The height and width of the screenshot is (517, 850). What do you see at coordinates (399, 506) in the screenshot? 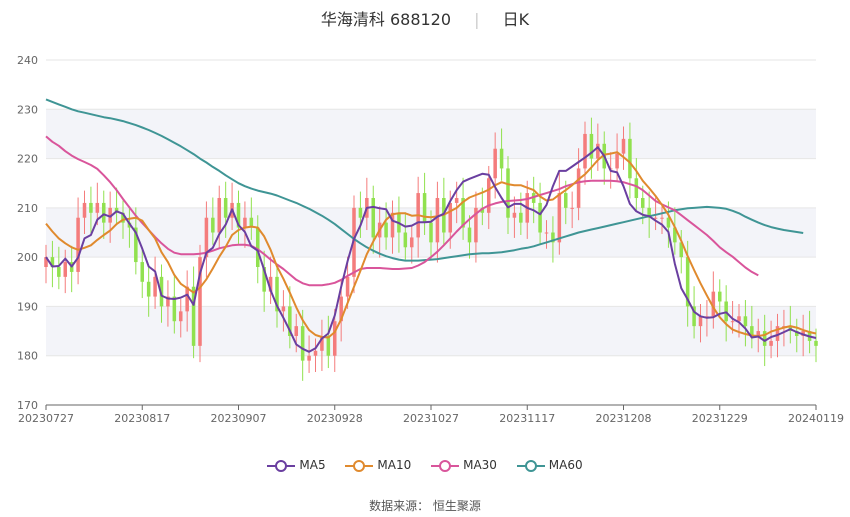
I see `source-label: 数据来源：` at bounding box center [399, 506].